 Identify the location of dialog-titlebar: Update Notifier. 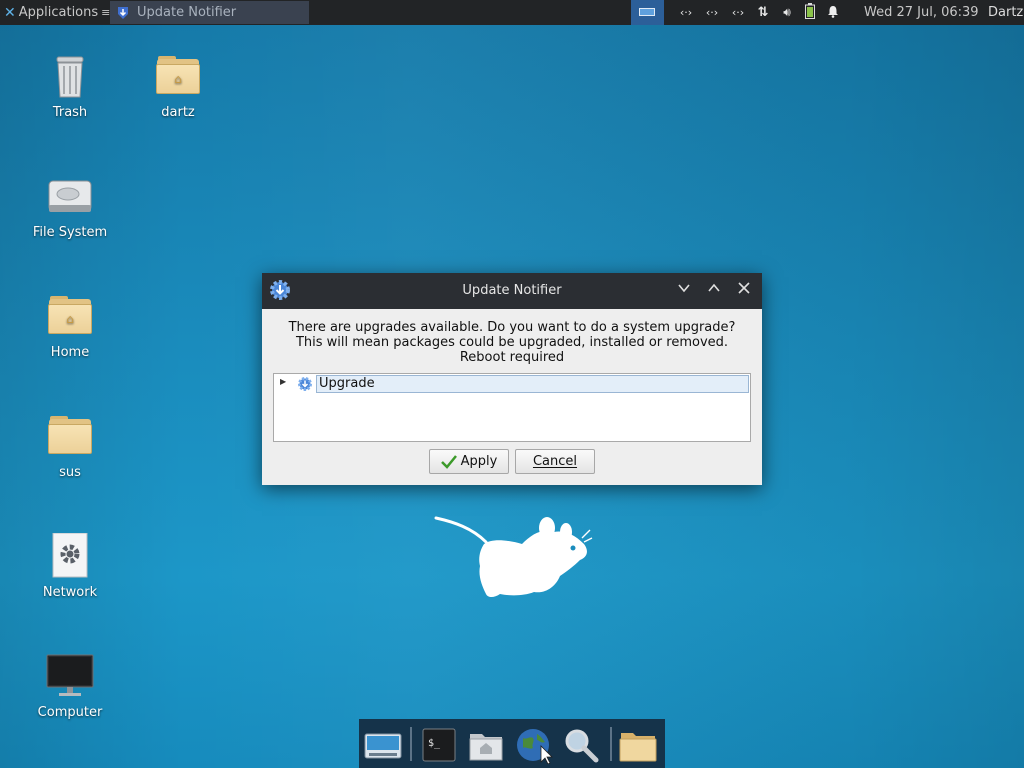
(512, 291).